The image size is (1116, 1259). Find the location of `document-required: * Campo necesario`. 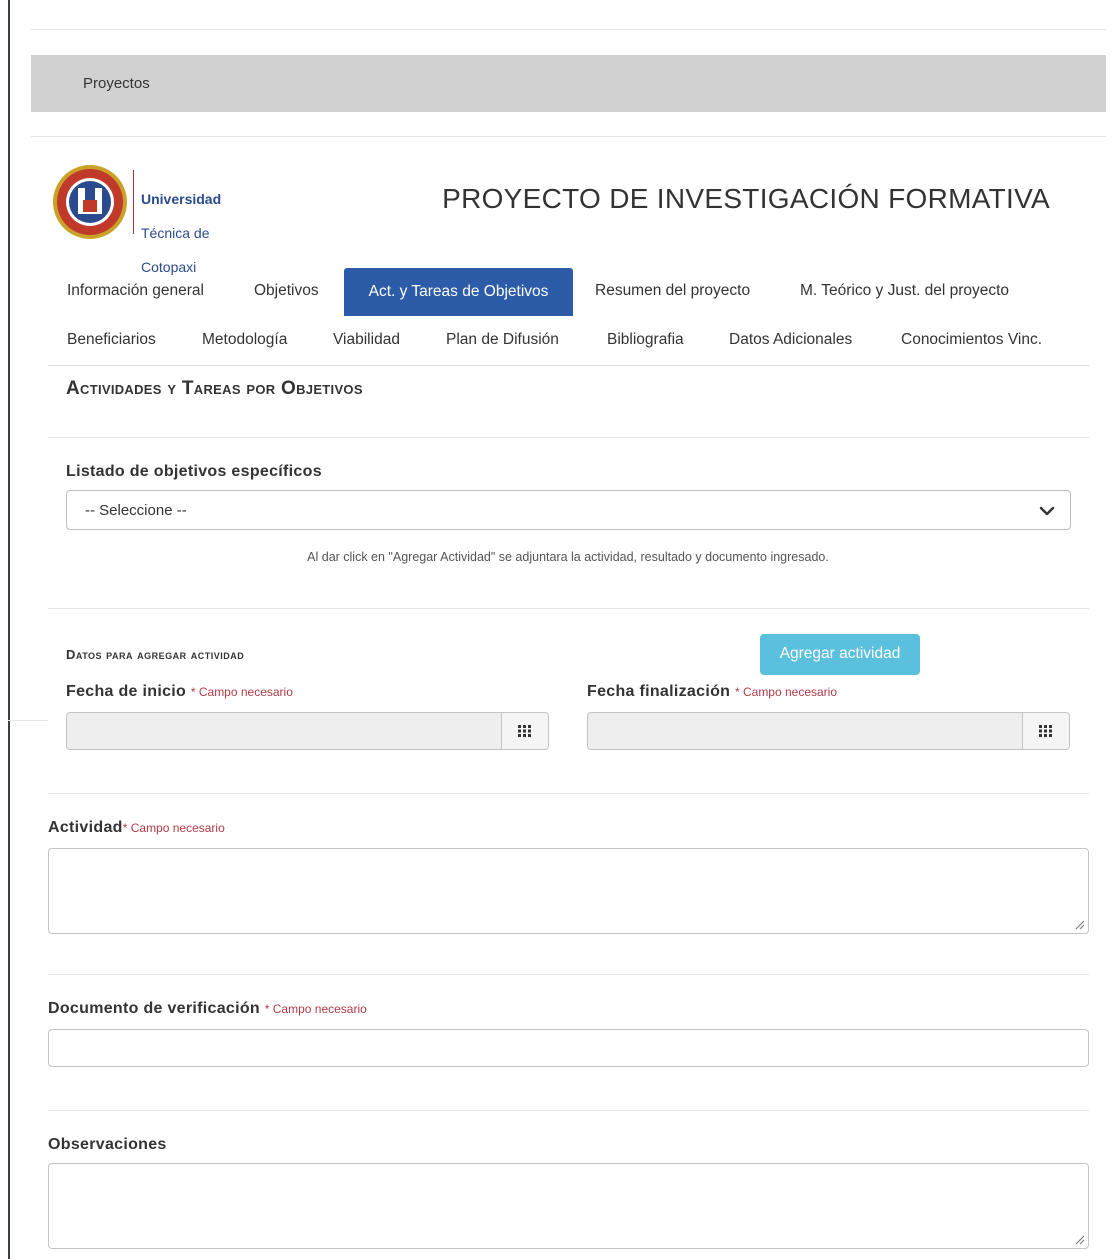

document-required: * Campo necesario is located at coordinates (315, 1009).